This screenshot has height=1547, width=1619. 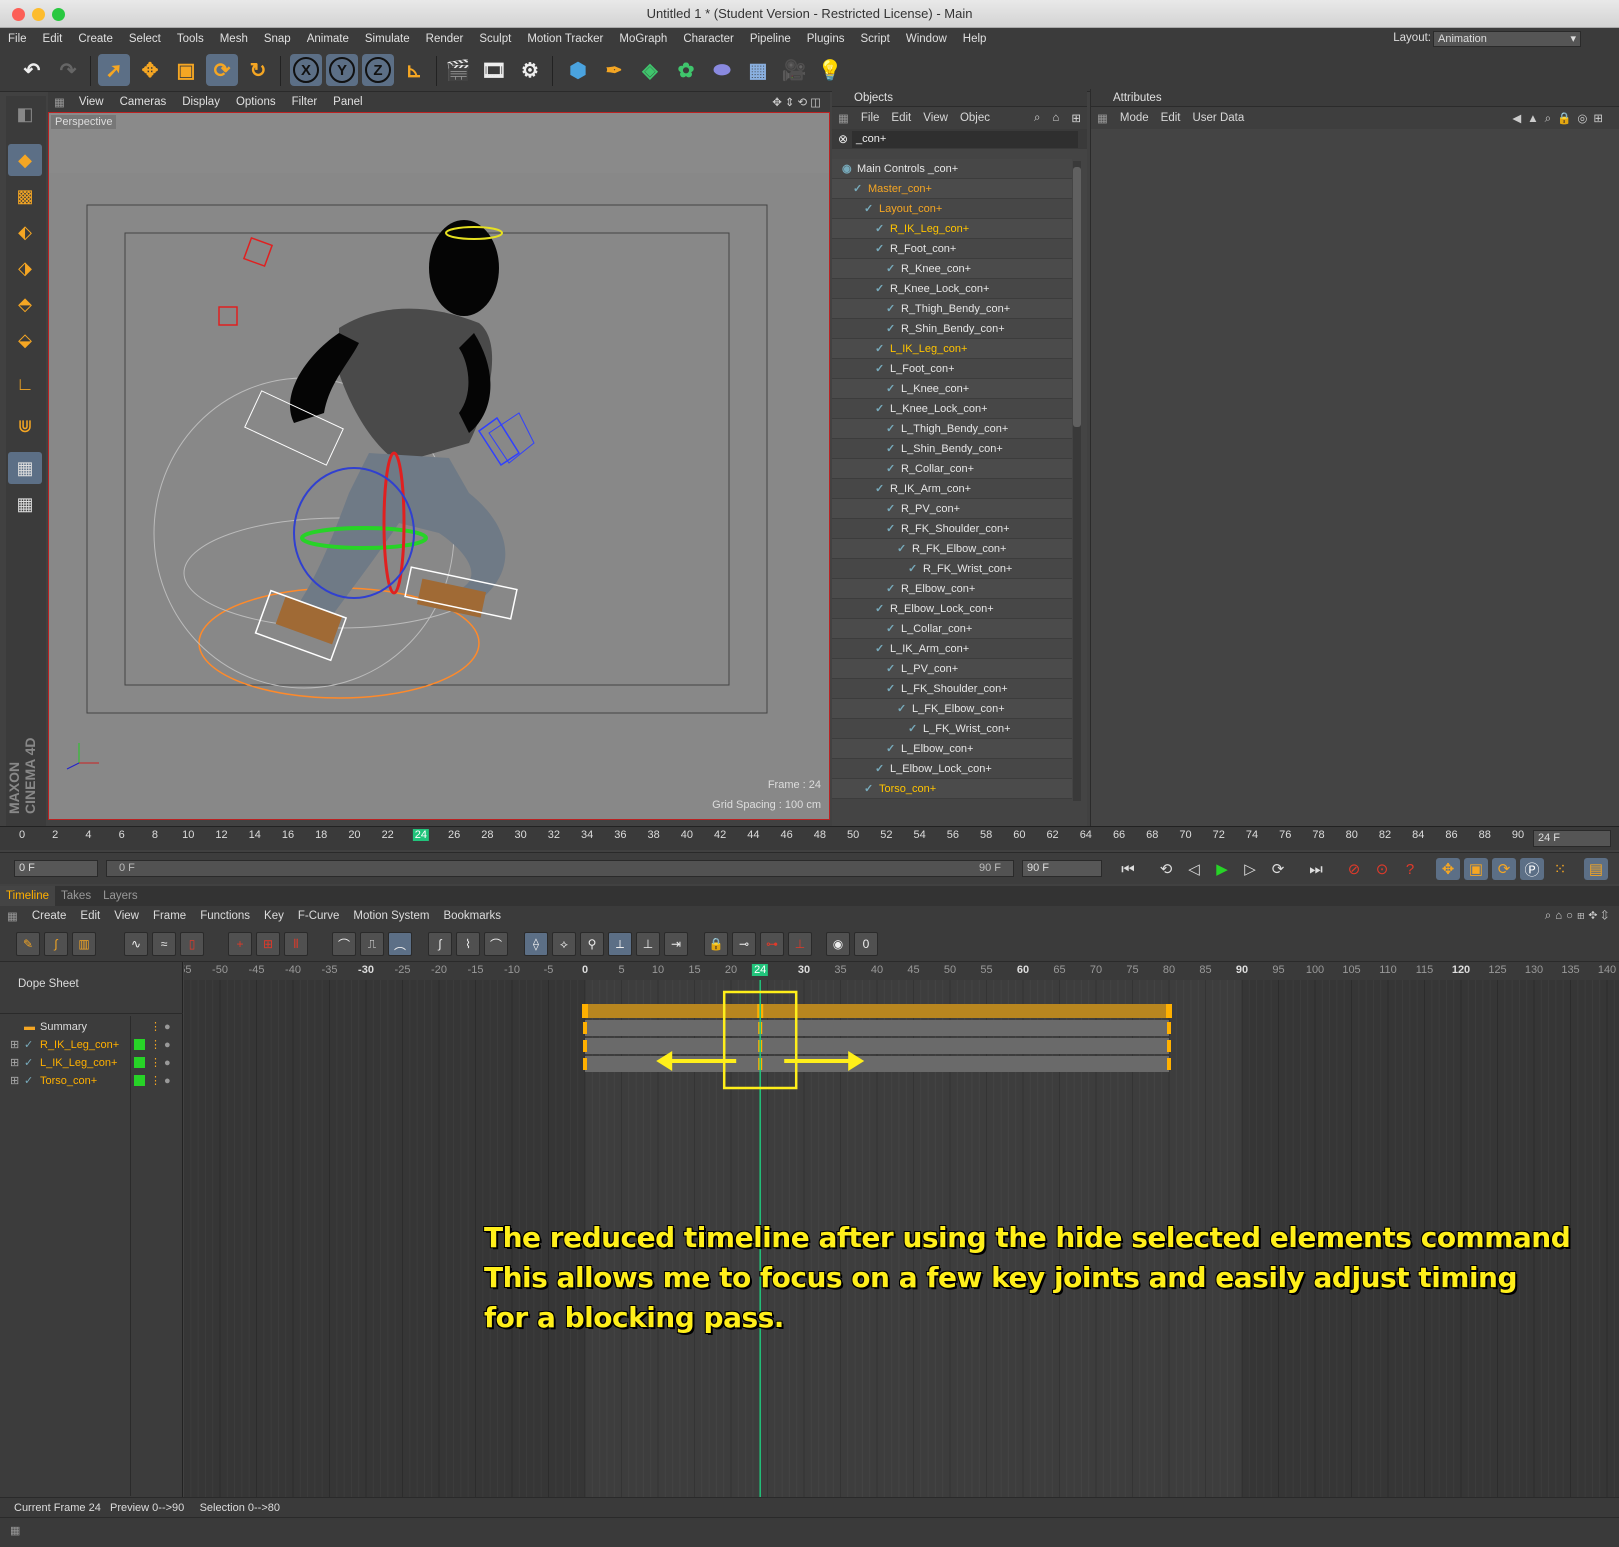 I want to click on tab-takes: Takes, so click(x=76, y=896).